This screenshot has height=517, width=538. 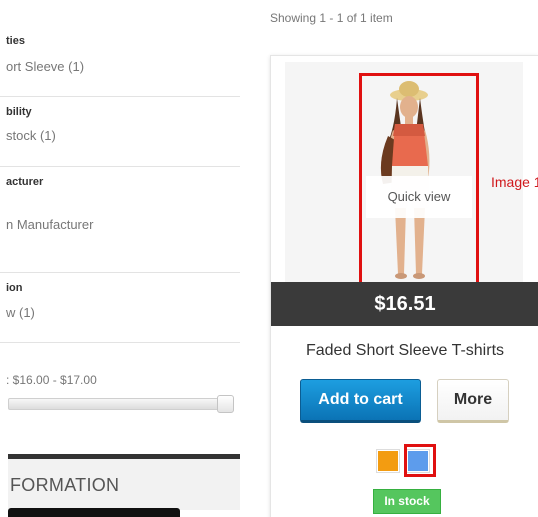 What do you see at coordinates (65, 485) in the screenshot?
I see `information-title: FORMATION` at bounding box center [65, 485].